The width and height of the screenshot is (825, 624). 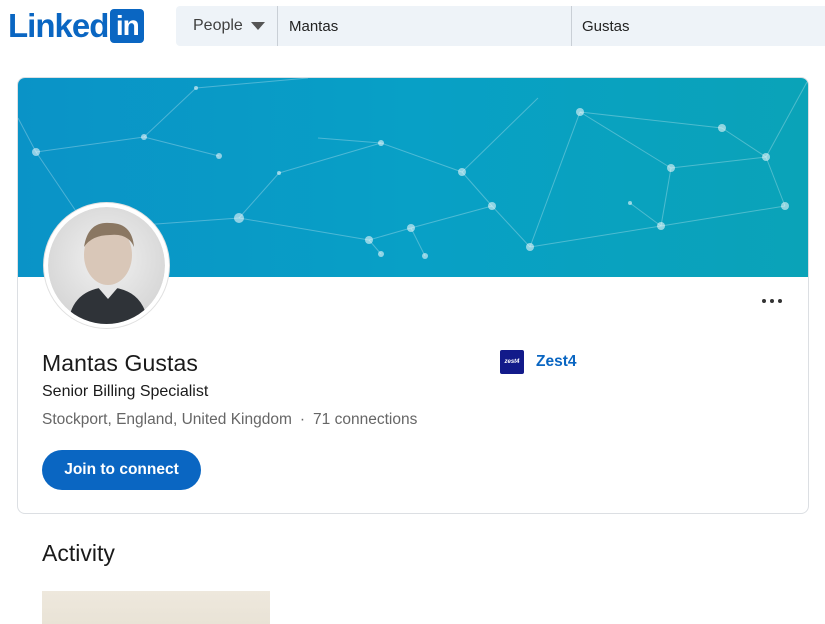 What do you see at coordinates (125, 391) in the screenshot?
I see `profile-headline: Senior Billing Specialist` at bounding box center [125, 391].